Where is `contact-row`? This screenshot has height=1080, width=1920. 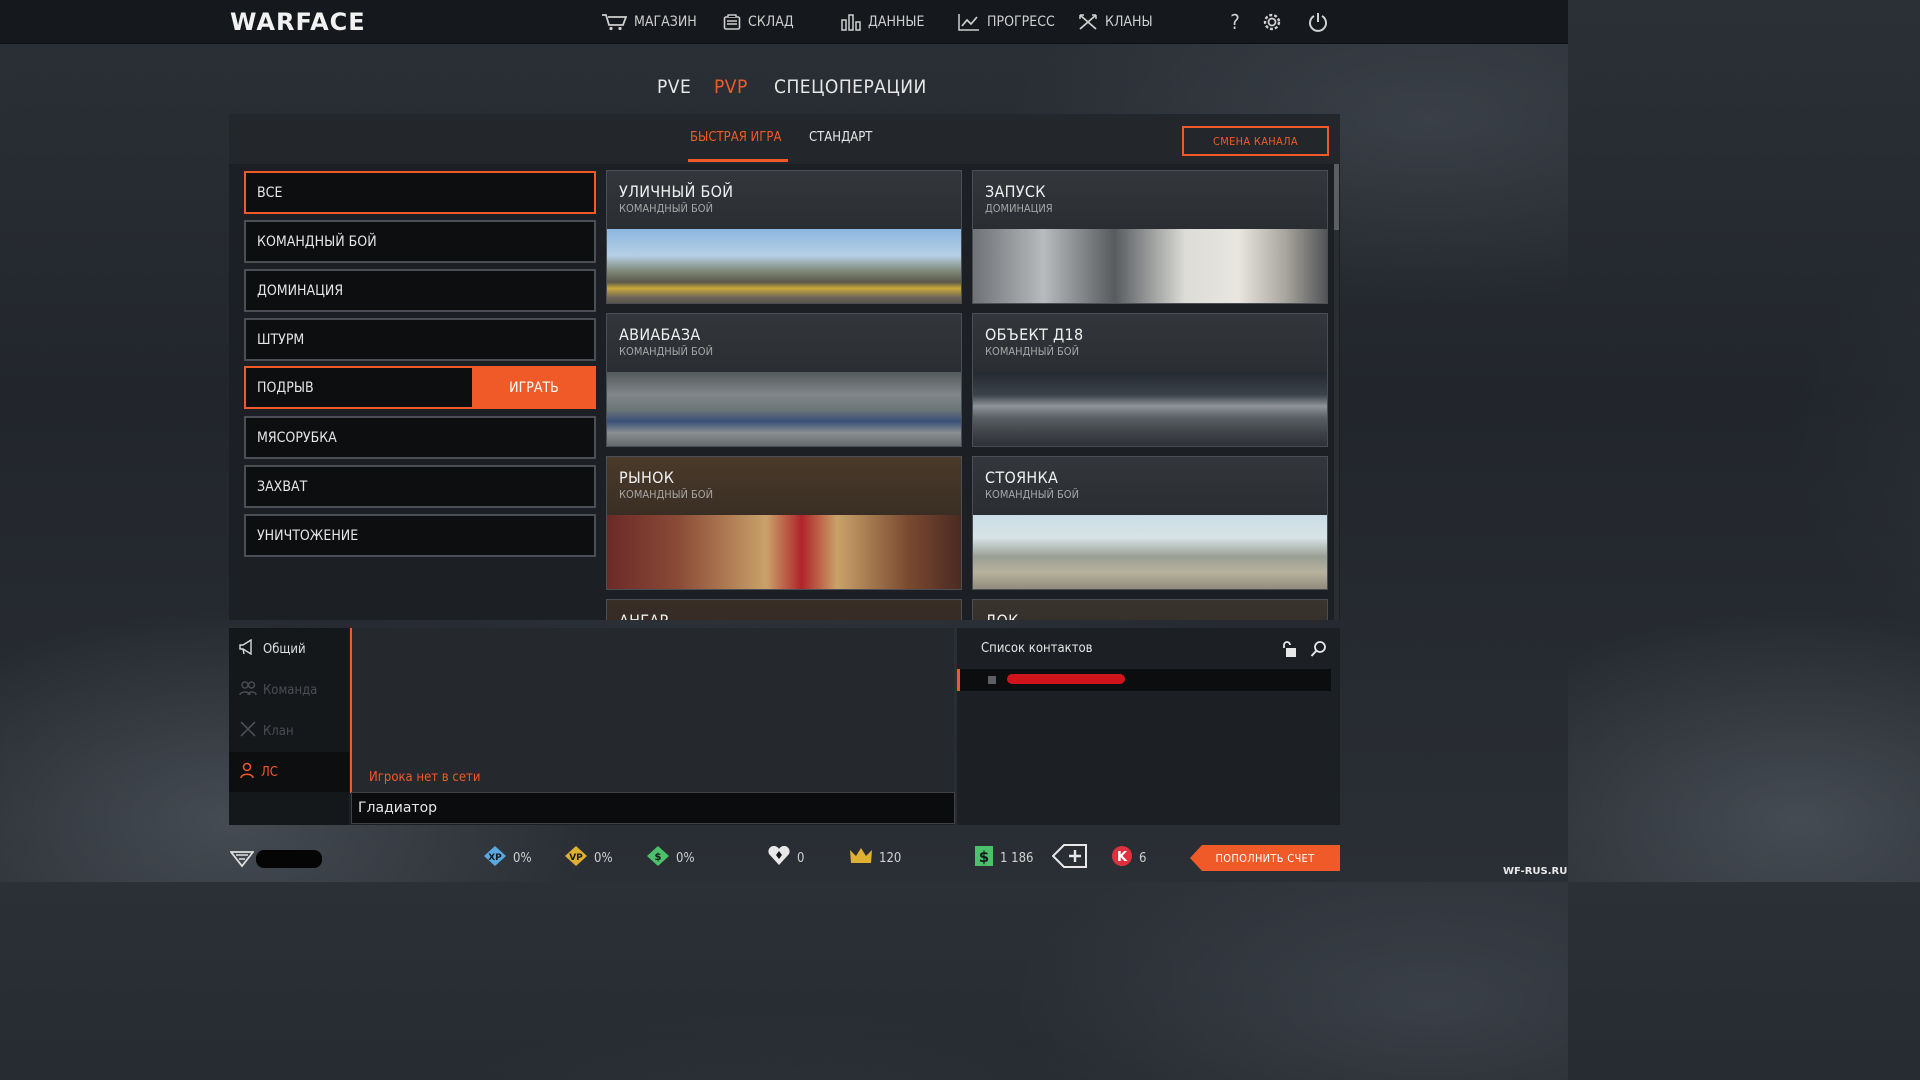 contact-row is located at coordinates (1144, 680).